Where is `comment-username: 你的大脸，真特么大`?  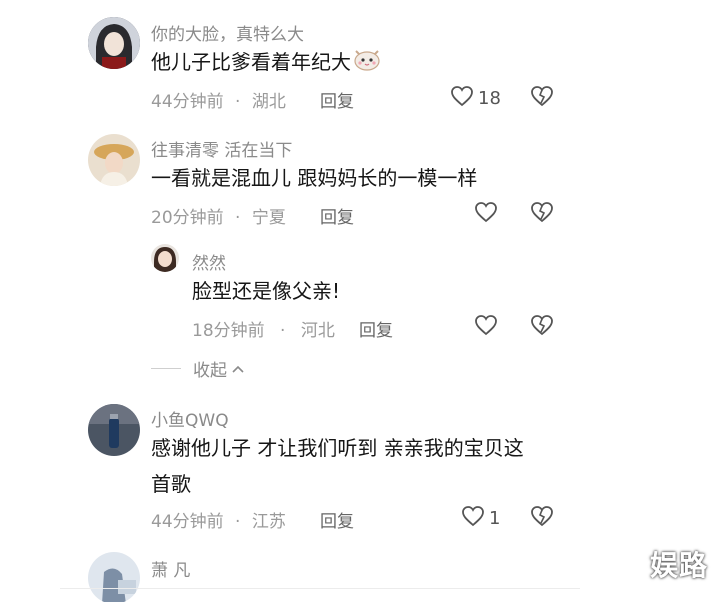 comment-username: 你的大脸，真特么大 is located at coordinates (227, 32).